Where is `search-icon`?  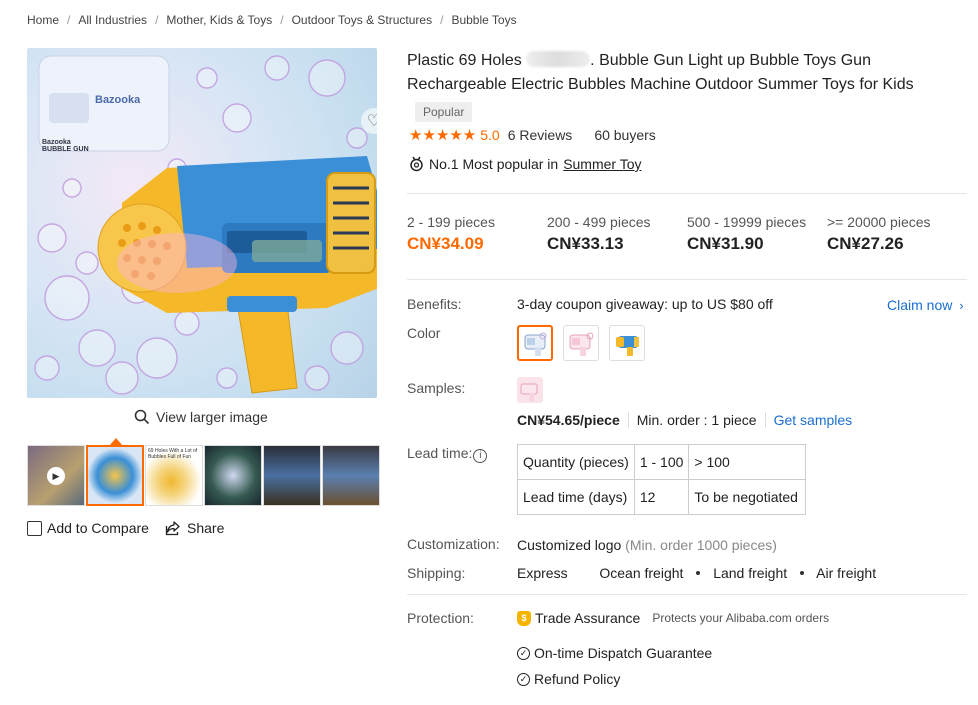
search-icon is located at coordinates (142, 417).